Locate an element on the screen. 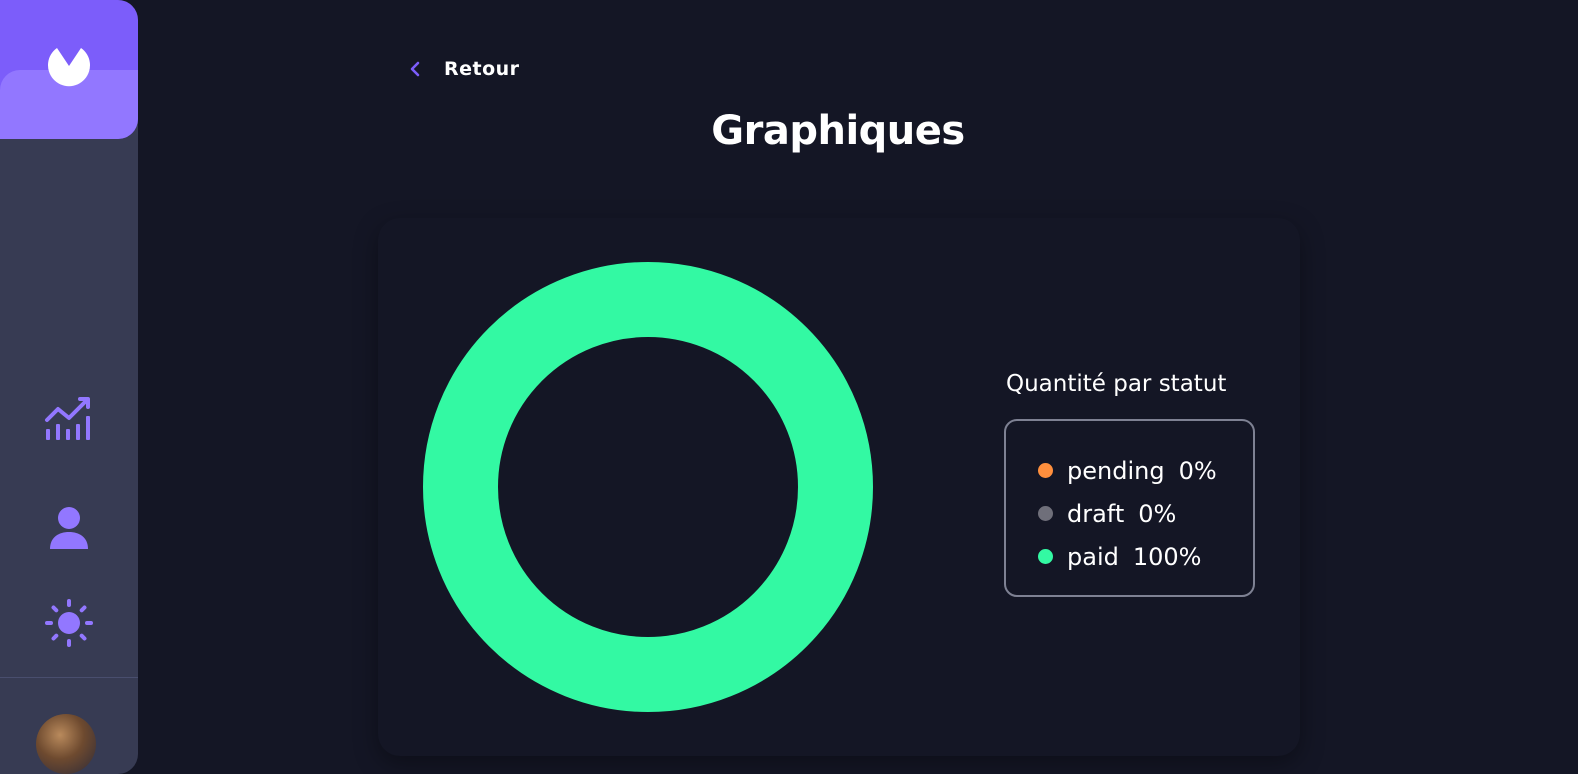  sun-icon is located at coordinates (69, 623).